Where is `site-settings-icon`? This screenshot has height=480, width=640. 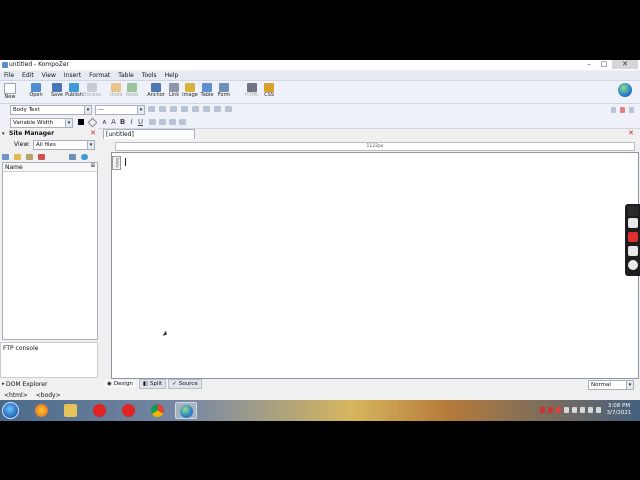 site-settings-icon is located at coordinates (72, 156).